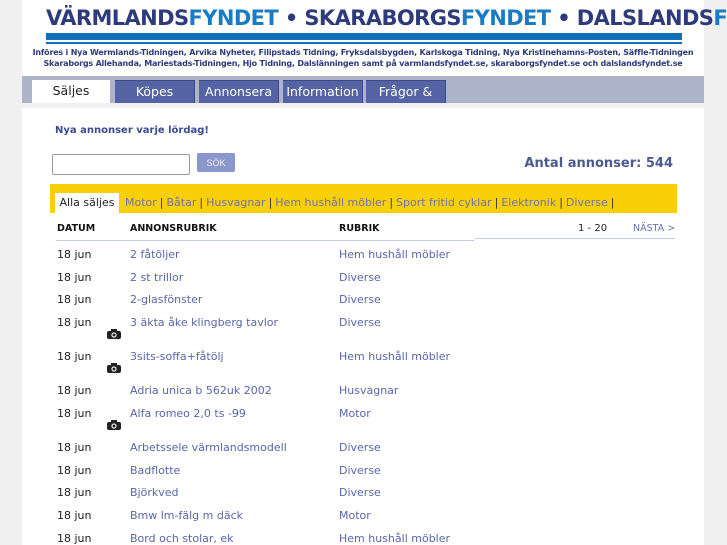  Describe the element at coordinates (166, 299) in the screenshot. I see `row-title-link: 2-glasfönster` at that location.